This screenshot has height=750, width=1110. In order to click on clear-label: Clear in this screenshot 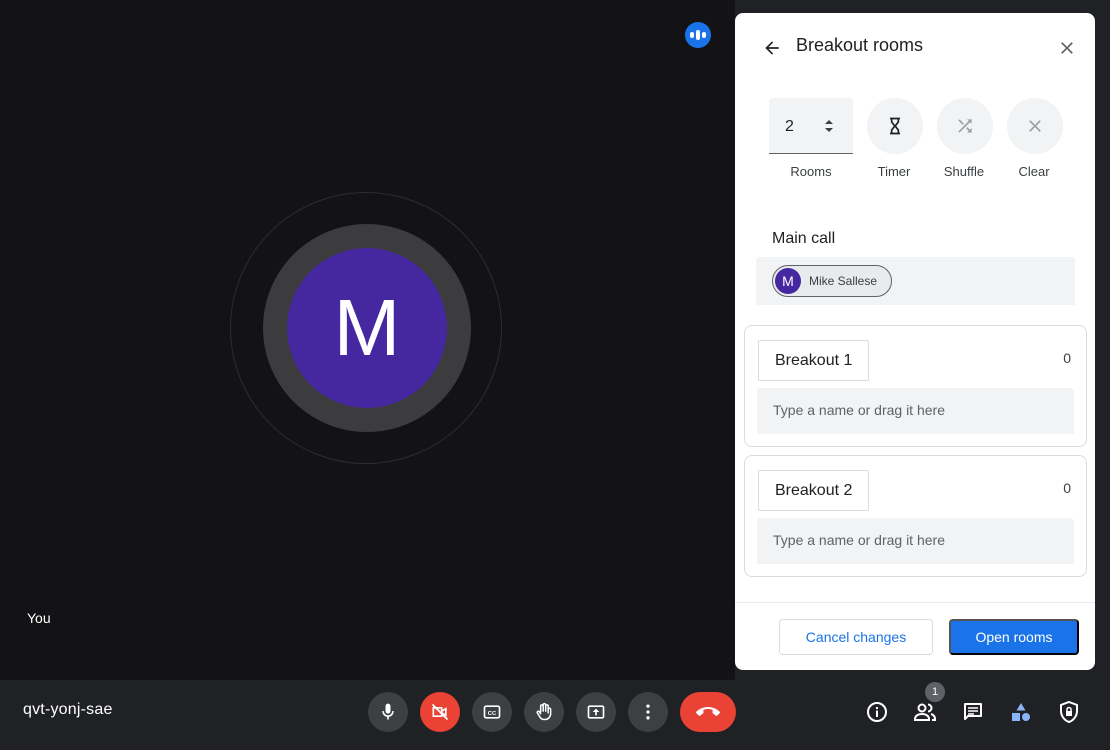, I will do `click(1034, 171)`.